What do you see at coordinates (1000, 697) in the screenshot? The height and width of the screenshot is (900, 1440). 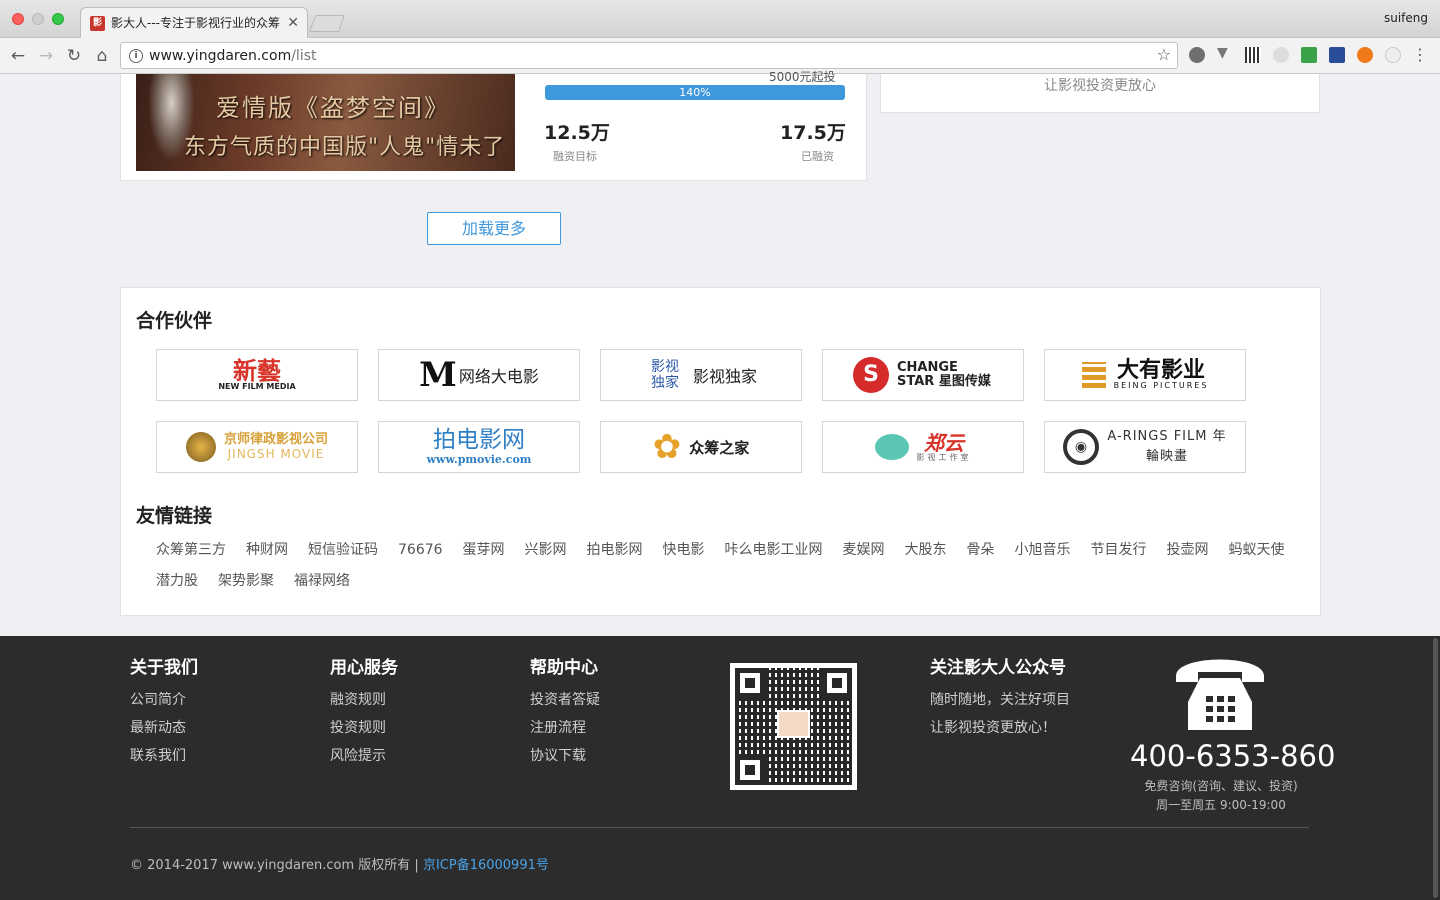 I see `footer-wechat: 关注影大人公众号 随时随地，关注好项目 让影视投资更放心！` at bounding box center [1000, 697].